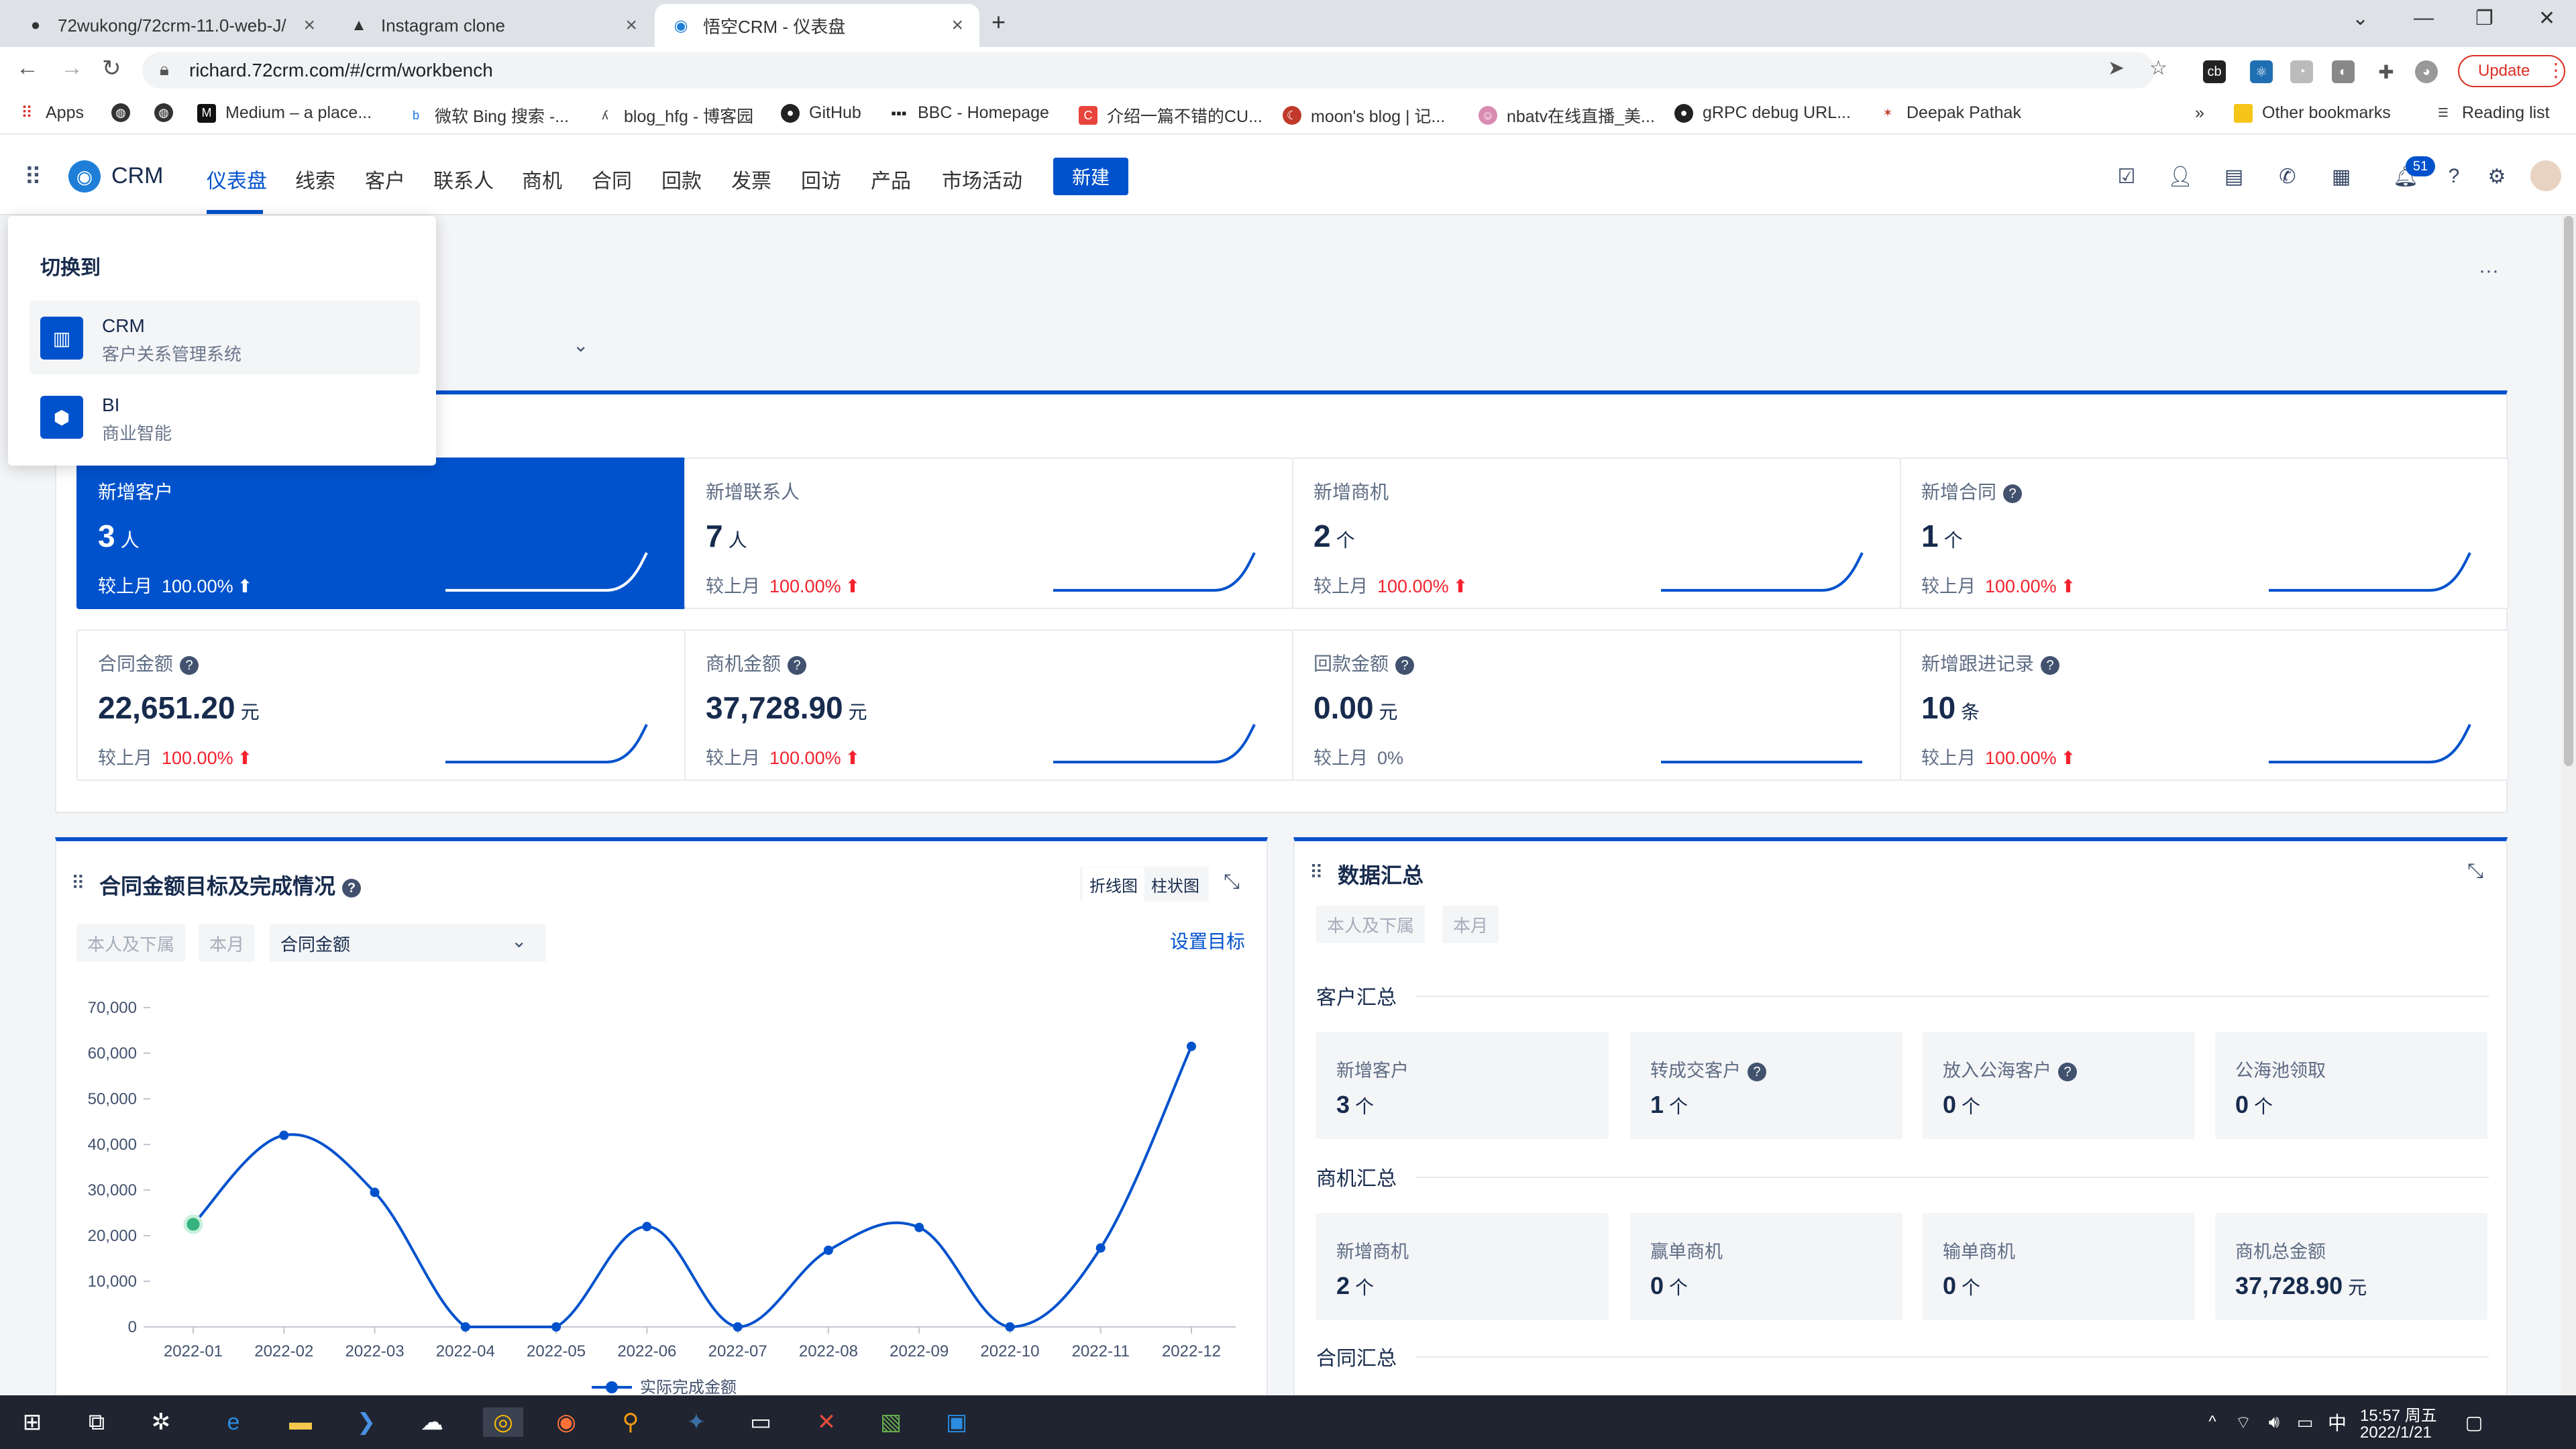 Image resolution: width=2576 pixels, height=1449 pixels. What do you see at coordinates (2204, 705) in the screenshot?
I see `stat-card: 新增跟进记录? 10 条较上月 100.00% ⬆` at bounding box center [2204, 705].